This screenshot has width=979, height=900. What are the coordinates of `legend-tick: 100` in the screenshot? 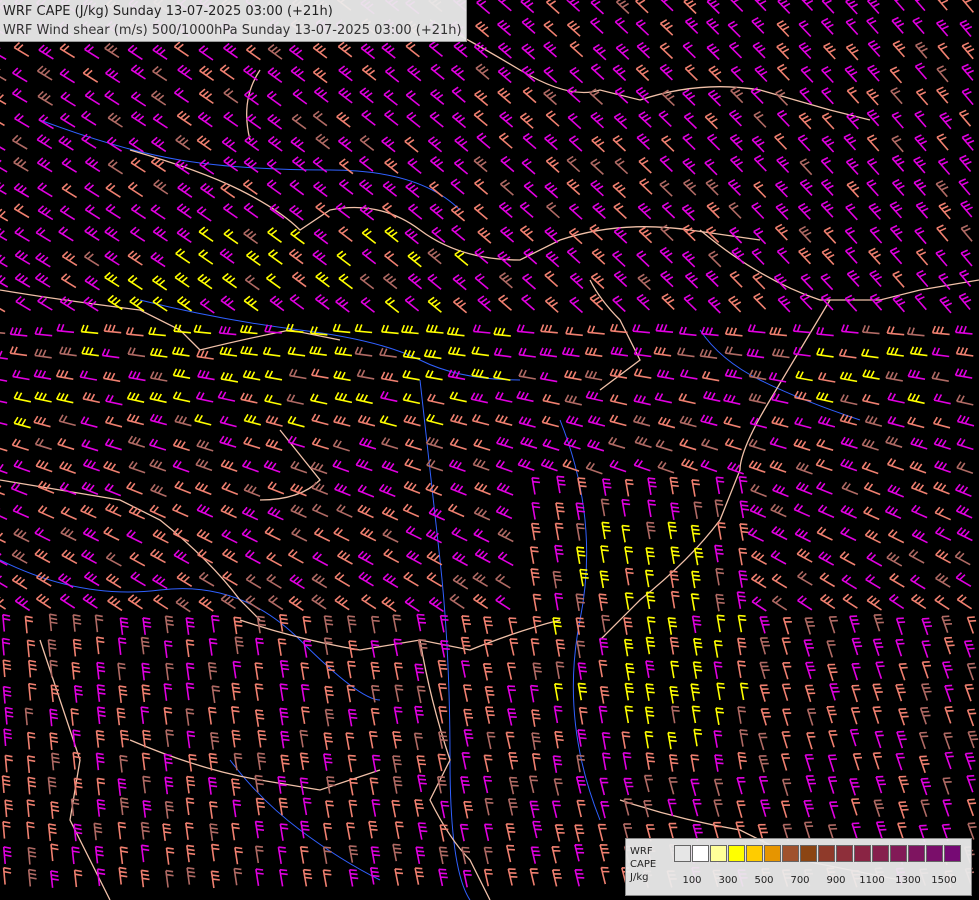 It's located at (692, 880).